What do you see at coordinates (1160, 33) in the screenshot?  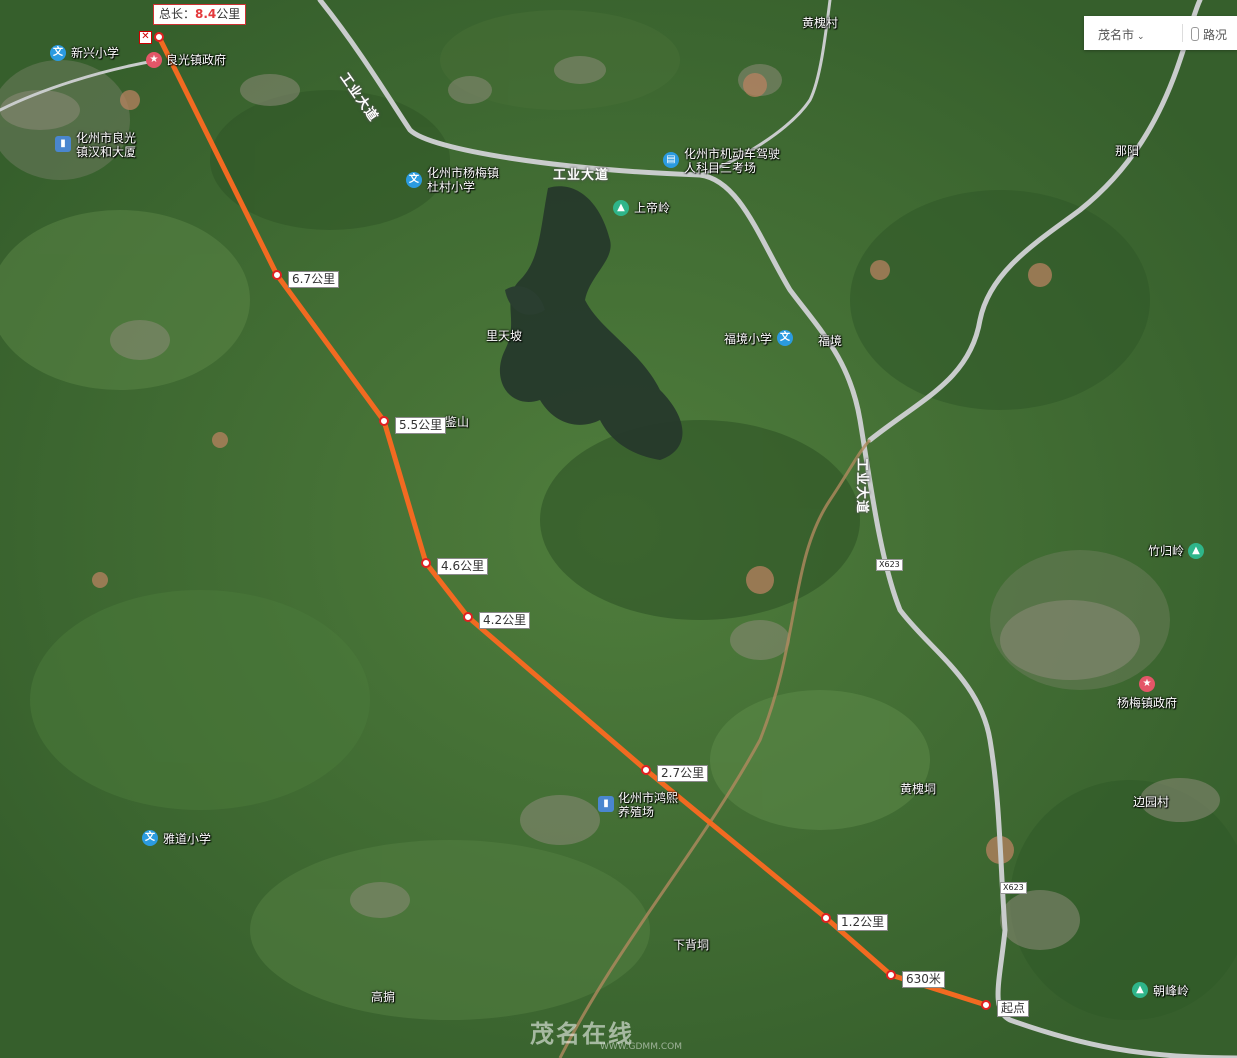 I see `map-toolbar: 茂名市 ⌄ 路况` at bounding box center [1160, 33].